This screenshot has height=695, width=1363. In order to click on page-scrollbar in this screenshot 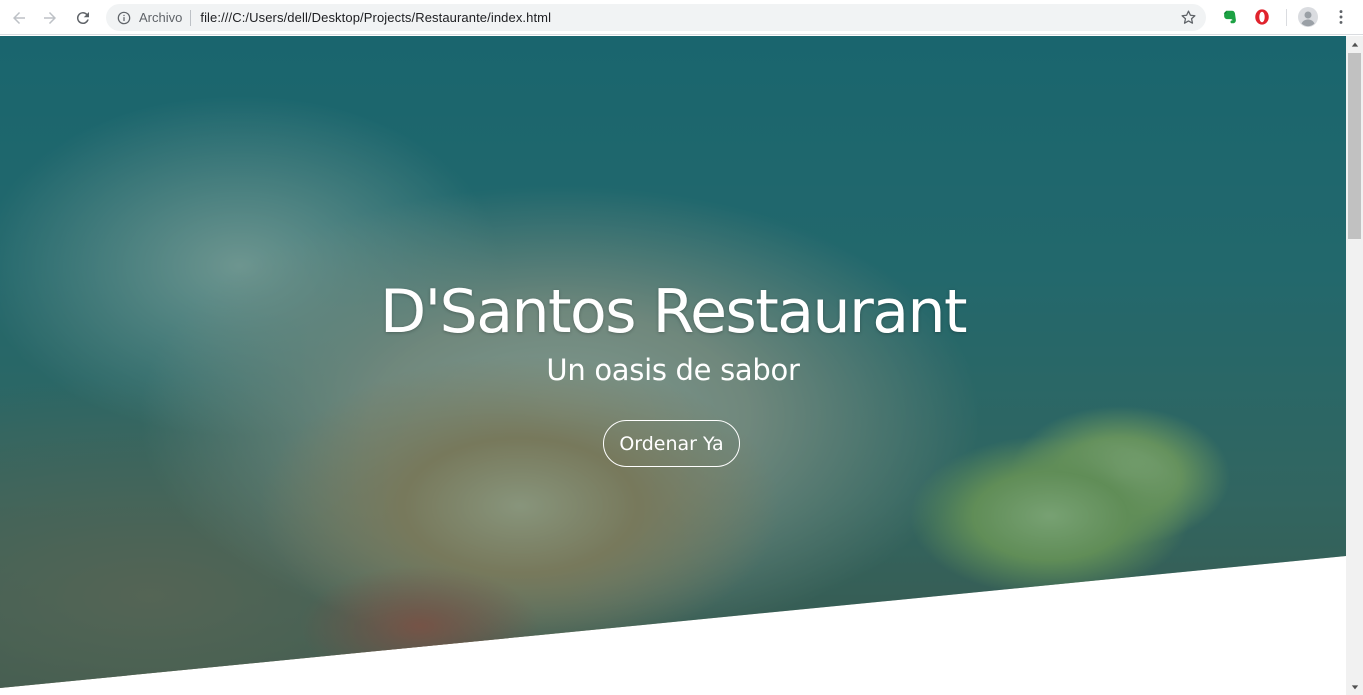, I will do `click(1354, 365)`.